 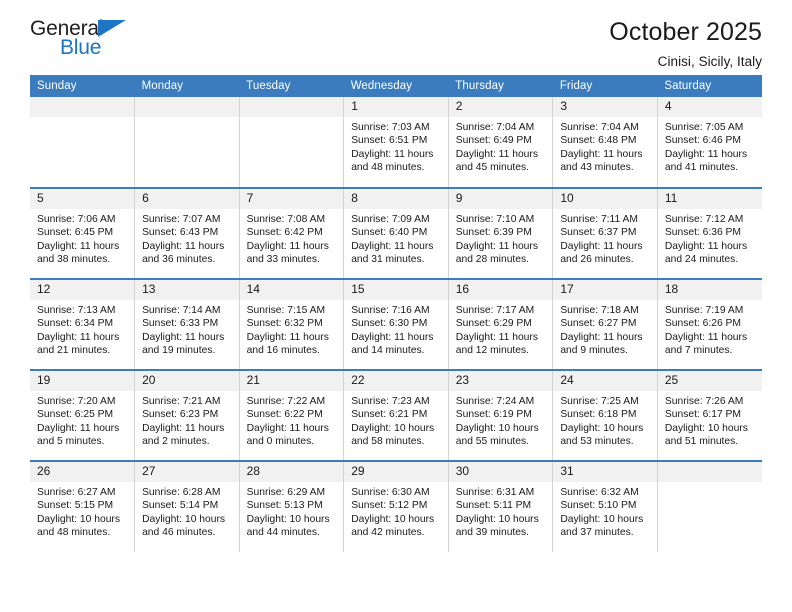 I want to click on sunset-text: Sunset: 6:40 PM, so click(x=389, y=233).